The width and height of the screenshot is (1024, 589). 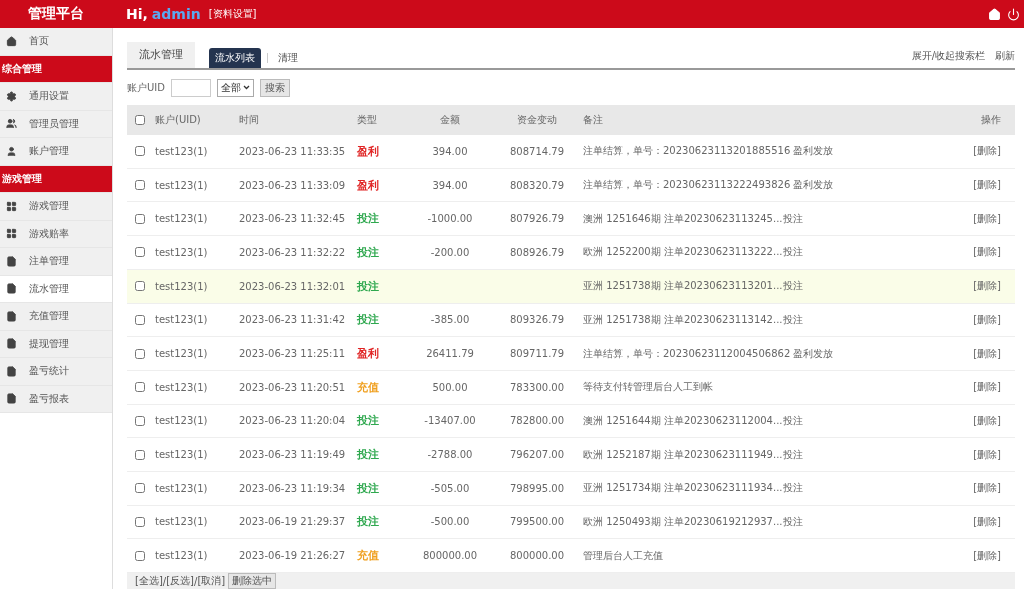 What do you see at coordinates (537, 522) in the screenshot?
I see `table-cell-text: 799500.00` at bounding box center [537, 522].